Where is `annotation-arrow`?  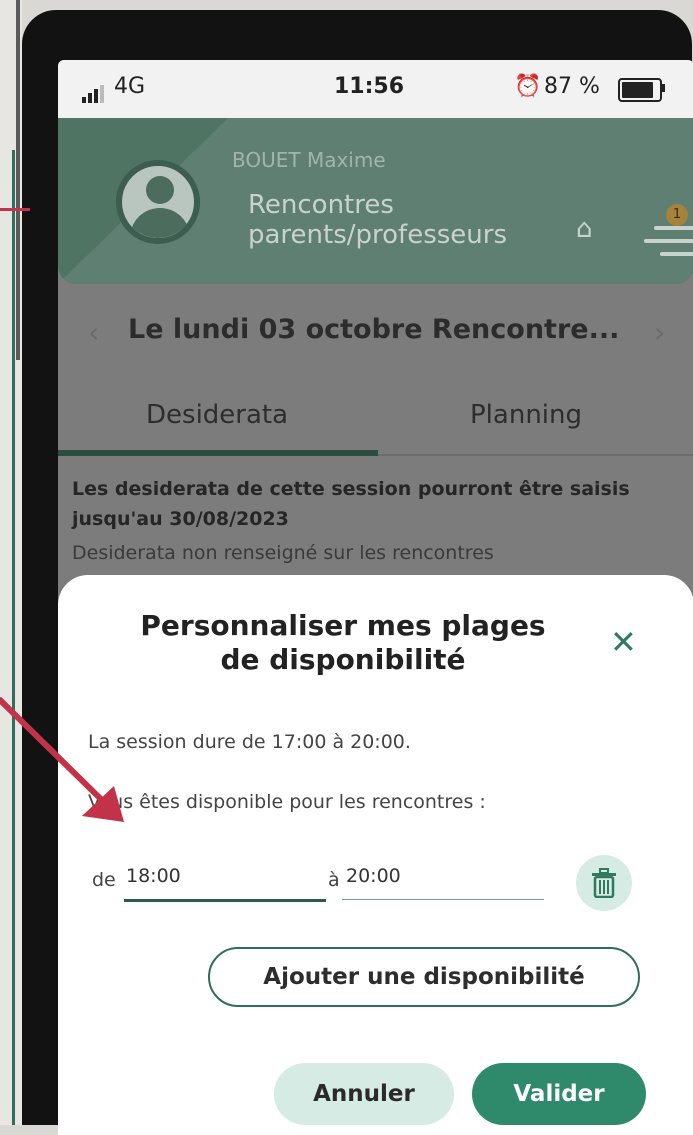
annotation-arrow is located at coordinates (62, 759).